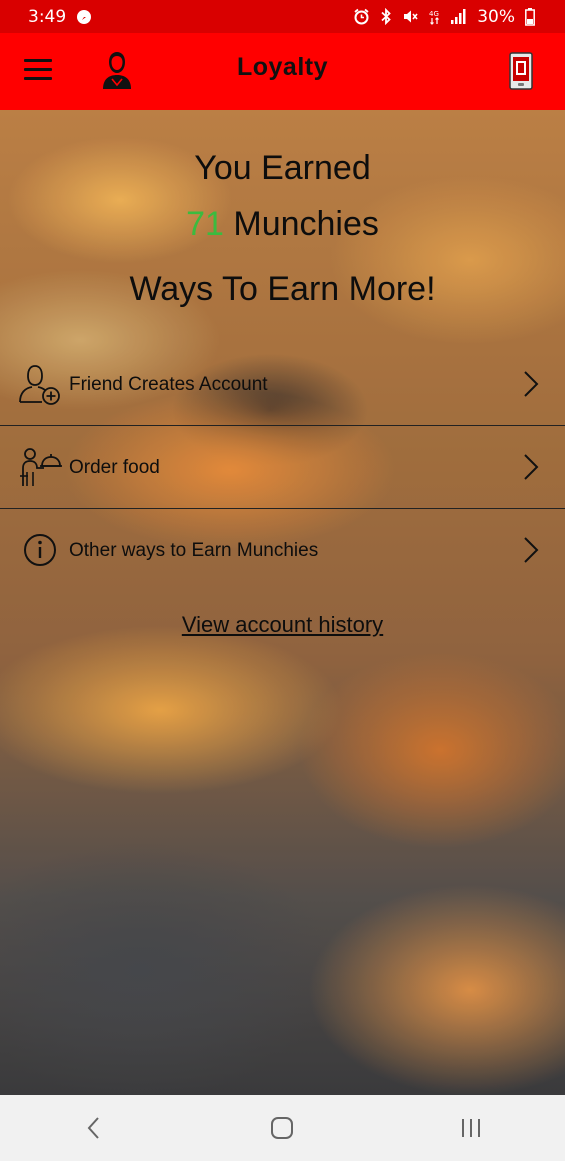 The width and height of the screenshot is (565, 1161). What do you see at coordinates (282, 384) in the screenshot?
I see `way-friend-creates-account: Friend Creates Account` at bounding box center [282, 384].